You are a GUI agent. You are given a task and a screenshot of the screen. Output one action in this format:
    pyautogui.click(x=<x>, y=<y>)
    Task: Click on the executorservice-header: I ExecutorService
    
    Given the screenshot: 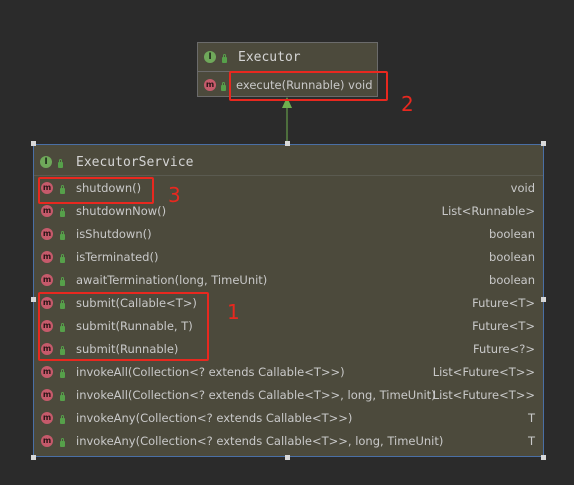 What is the action you would take?
    pyautogui.click(x=288, y=160)
    